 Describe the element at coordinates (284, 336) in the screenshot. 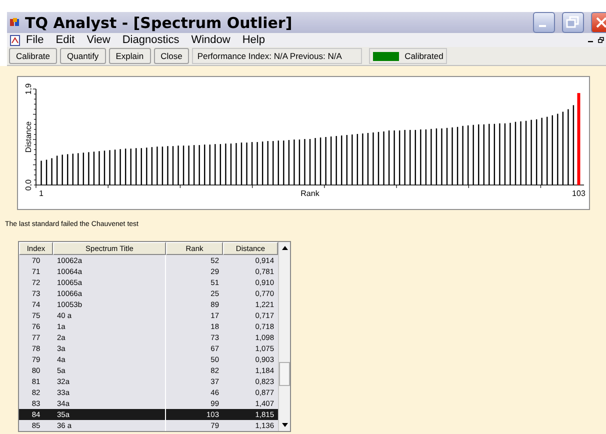

I see `scrollbar` at that location.